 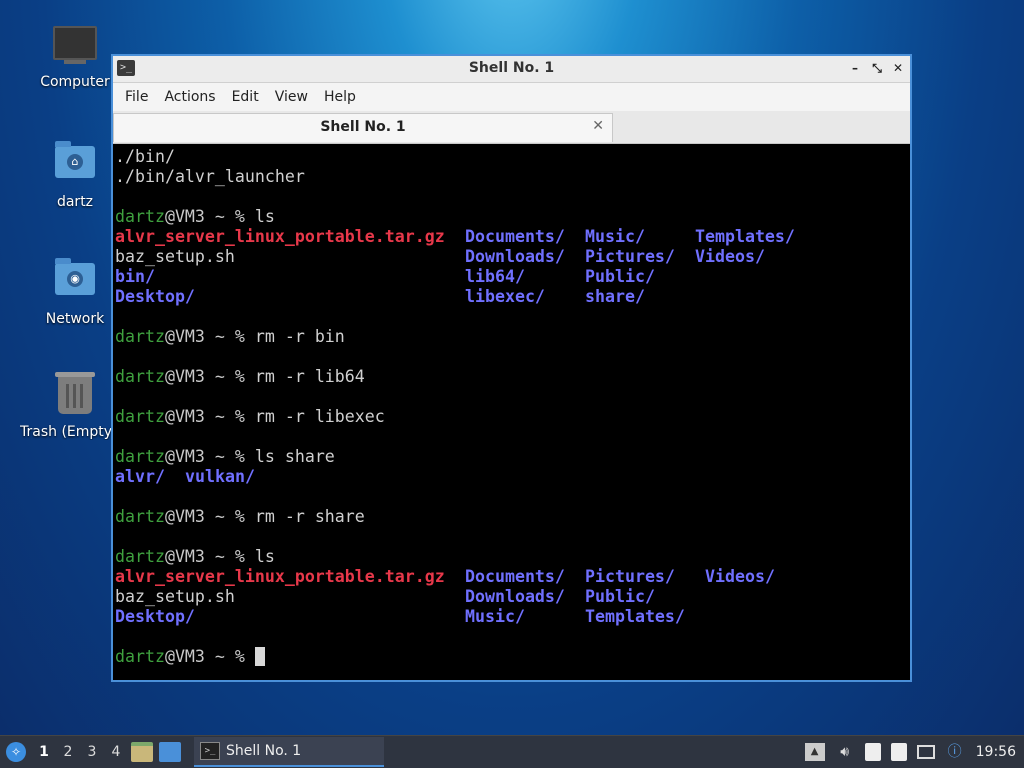 What do you see at coordinates (512, 377) in the screenshot?
I see `terminal-line: dartz@VM3 ~ % rm -r lib64` at bounding box center [512, 377].